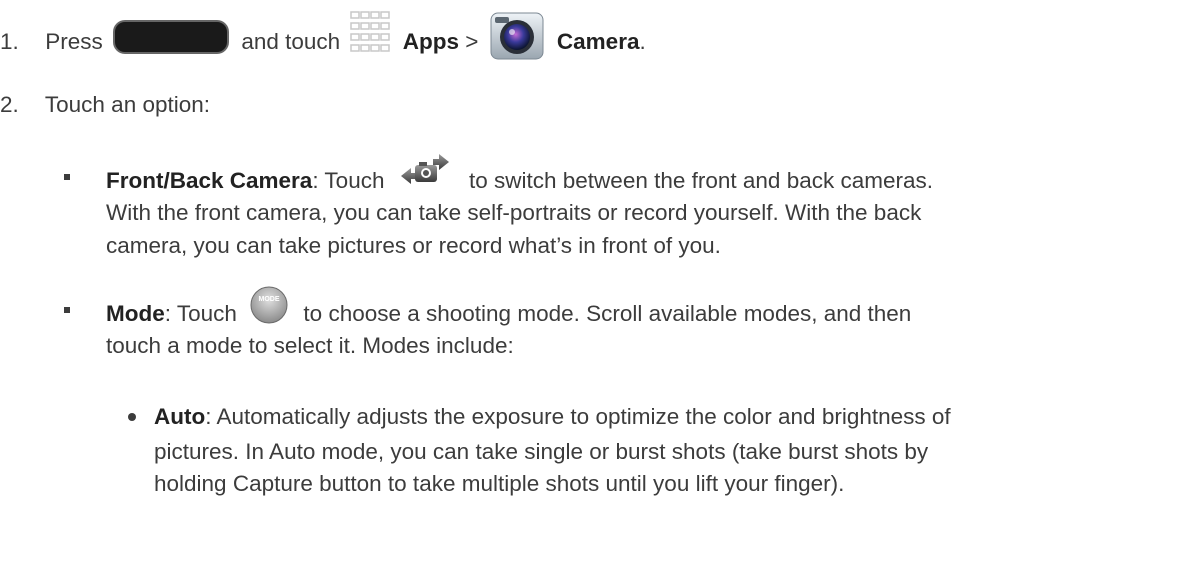 The image size is (1204, 573). Describe the element at coordinates (430, 41) in the screenshot. I see `apps-label: Apps` at that location.